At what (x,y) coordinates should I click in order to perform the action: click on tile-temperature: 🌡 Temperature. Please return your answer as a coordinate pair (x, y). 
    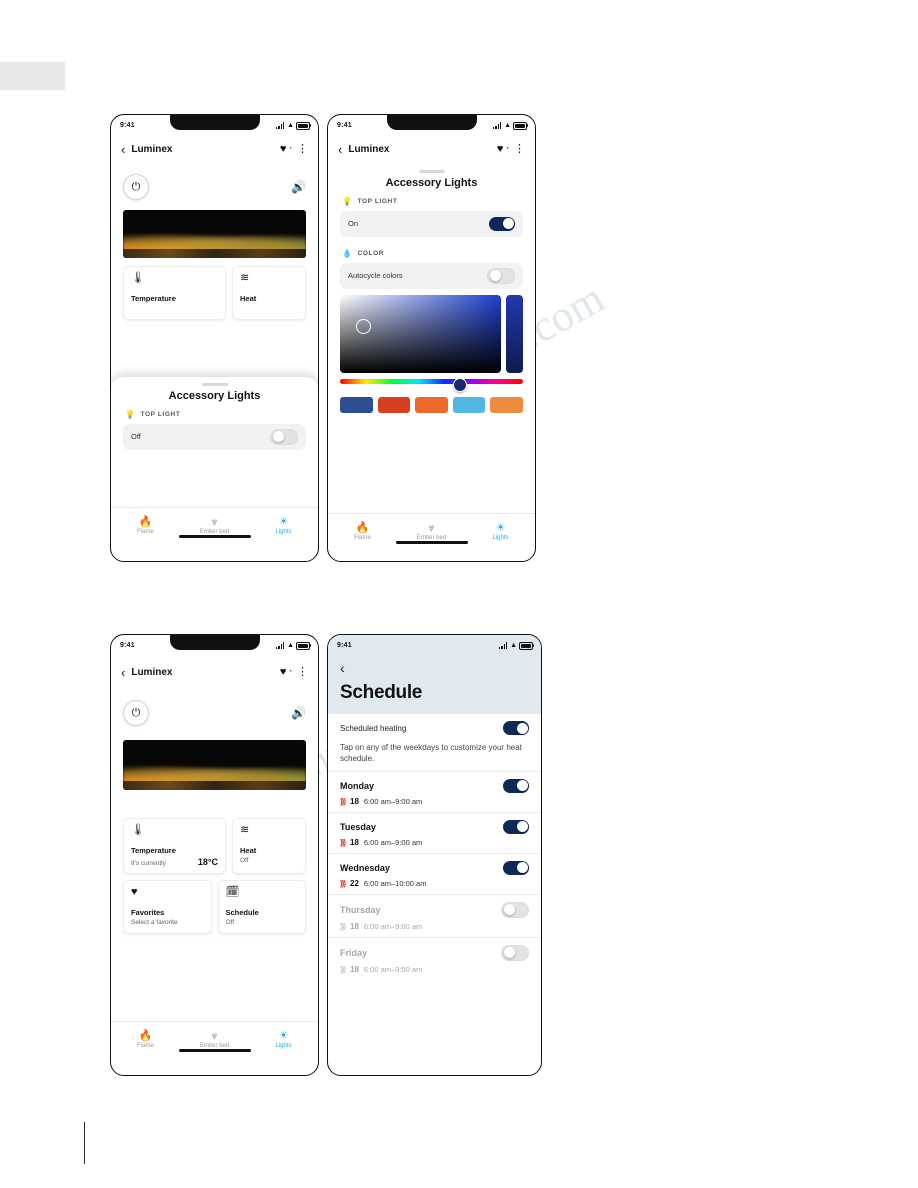
    Looking at the image, I should click on (174, 293).